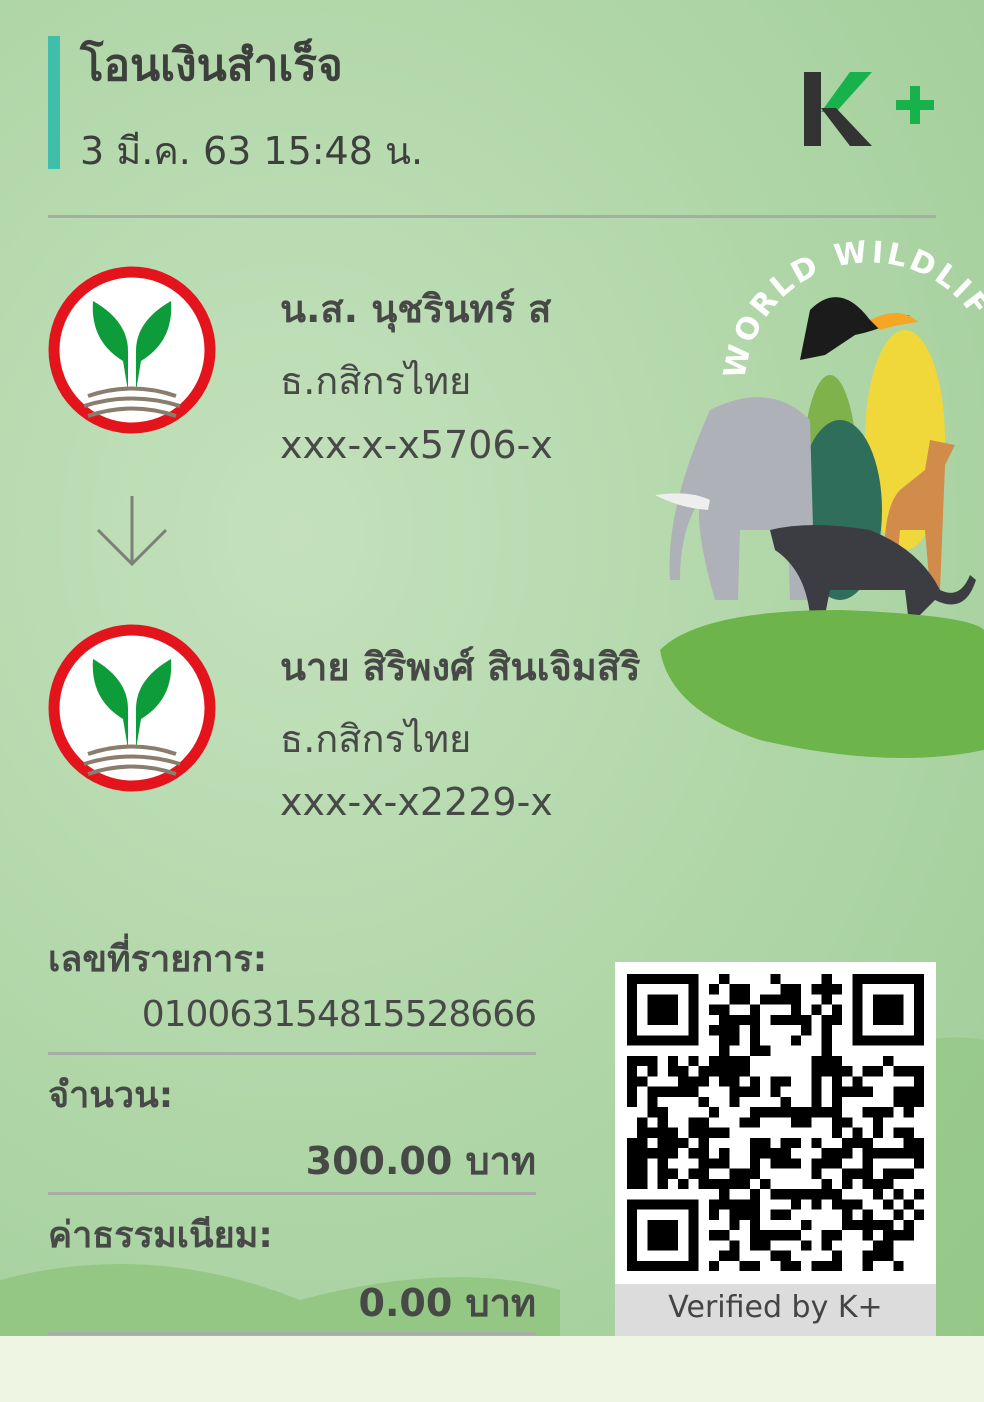 Image resolution: width=984 pixels, height=1402 pixels. Describe the element at coordinates (376, 739) in the screenshot. I see `receiver-bank: ธ.กสิกรไทย` at that location.